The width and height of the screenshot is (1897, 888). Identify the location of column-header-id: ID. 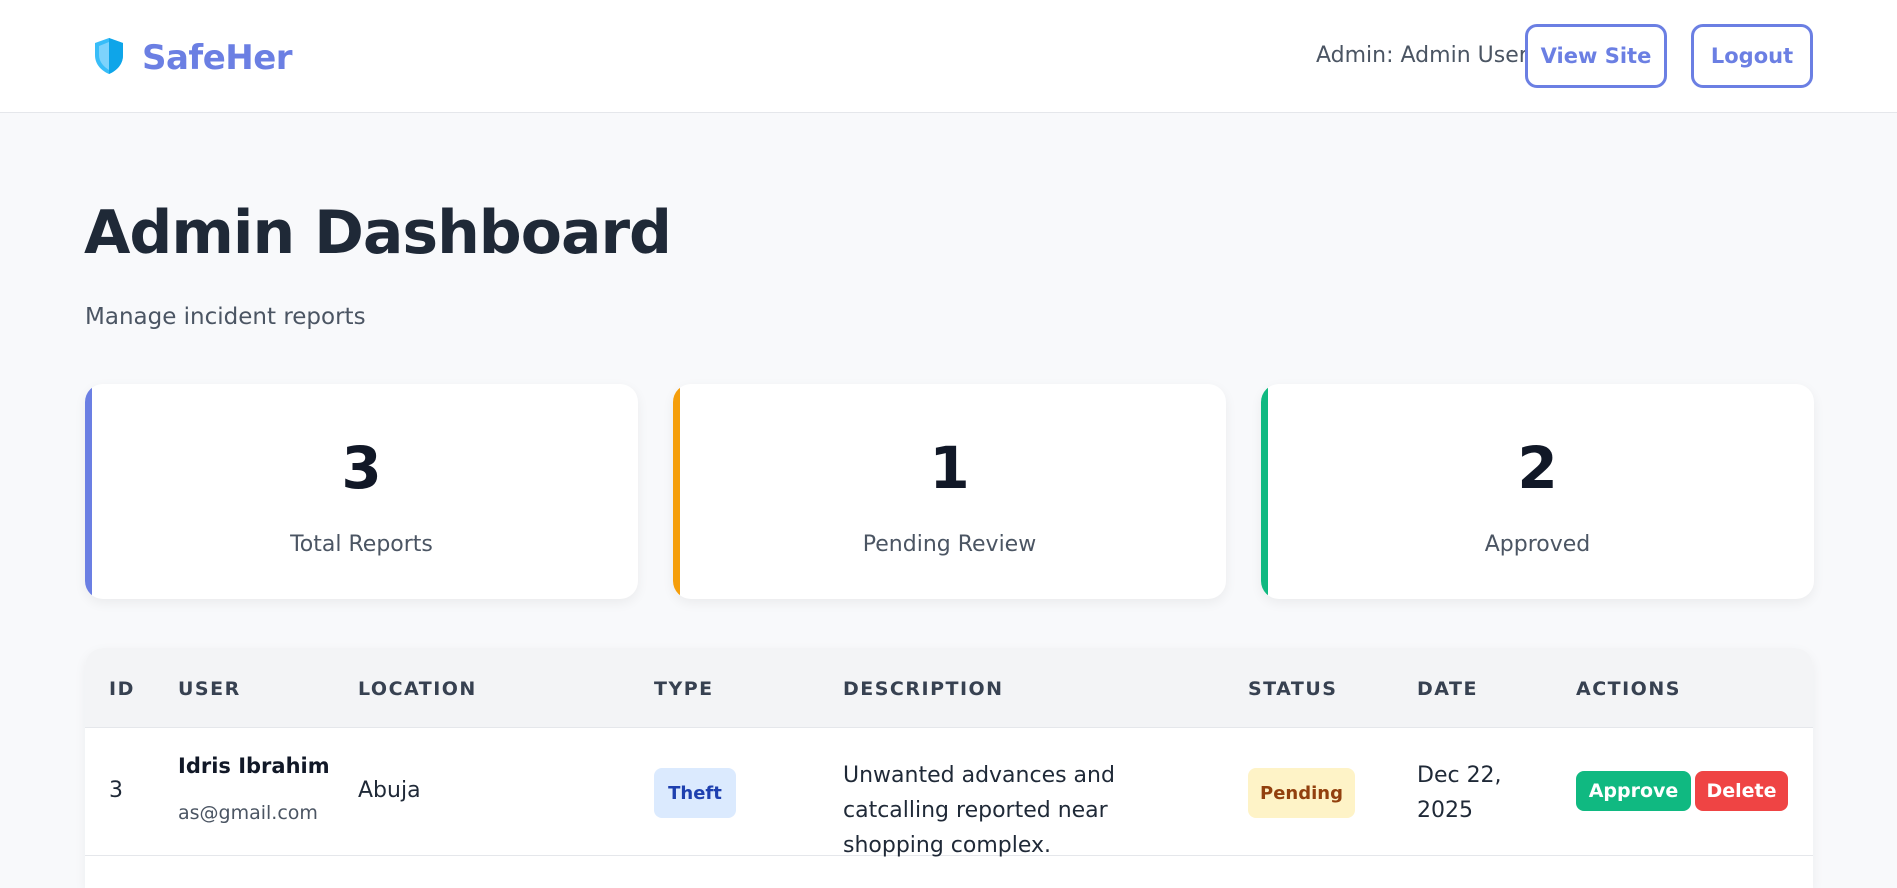
(122, 689).